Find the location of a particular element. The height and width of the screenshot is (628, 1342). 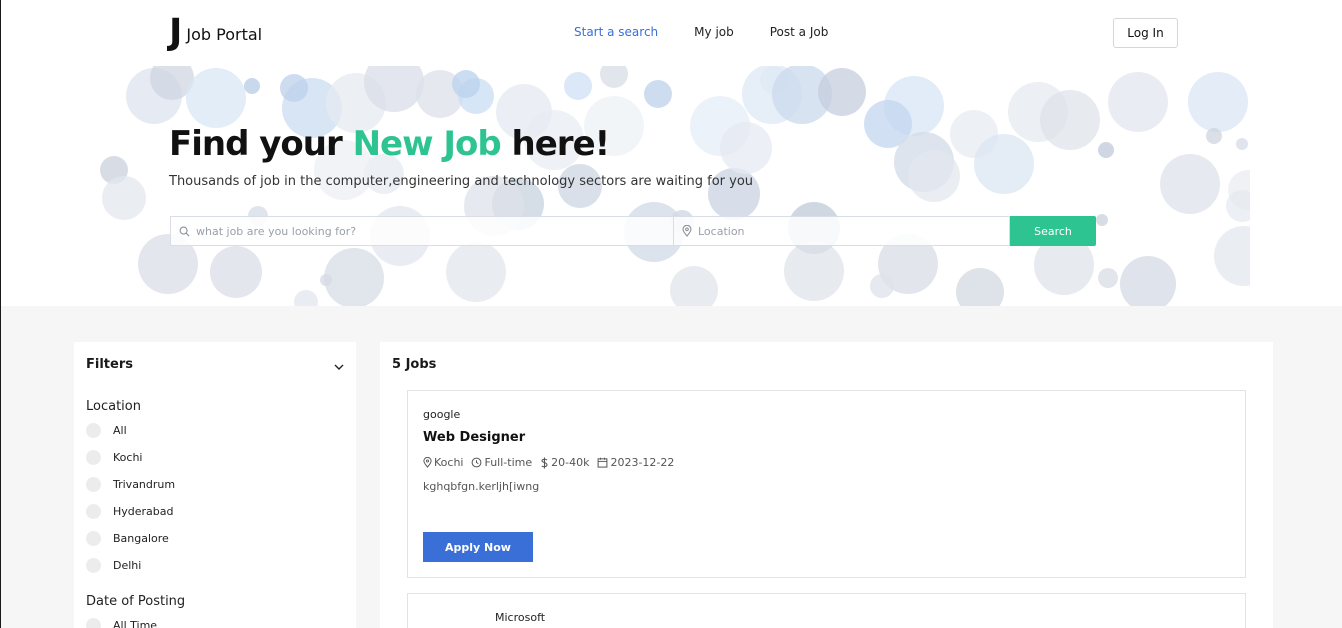

job-meta: Kochi Full-time 20-40k 2023-12-22 is located at coordinates (548, 462).